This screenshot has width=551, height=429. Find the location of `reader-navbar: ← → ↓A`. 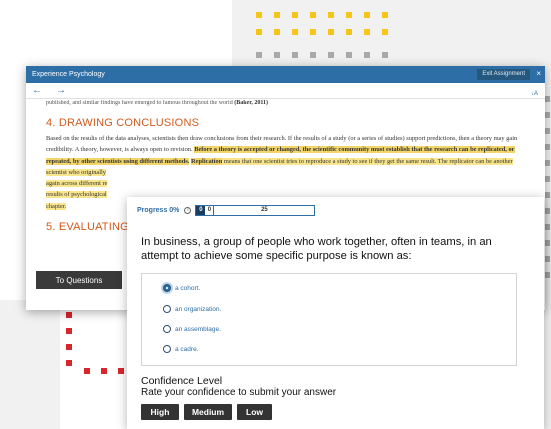

reader-navbar: ← → ↓A is located at coordinates (285, 91).